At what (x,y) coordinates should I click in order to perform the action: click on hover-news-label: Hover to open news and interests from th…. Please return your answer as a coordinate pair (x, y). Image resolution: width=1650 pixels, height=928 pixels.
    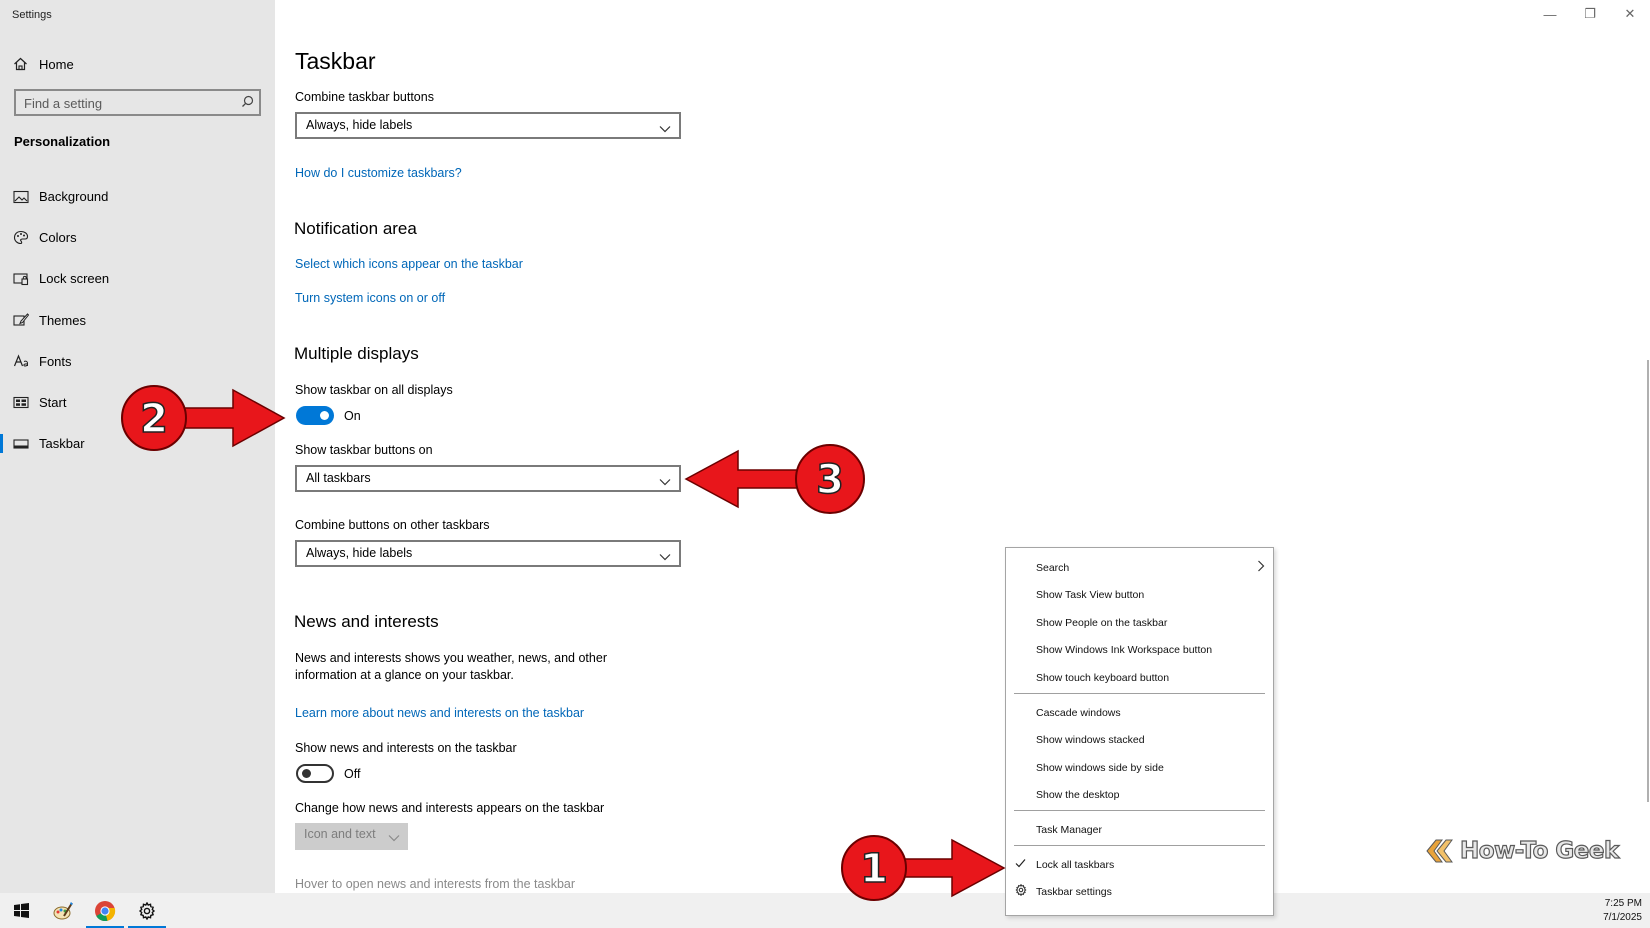
    Looking at the image, I should click on (435, 884).